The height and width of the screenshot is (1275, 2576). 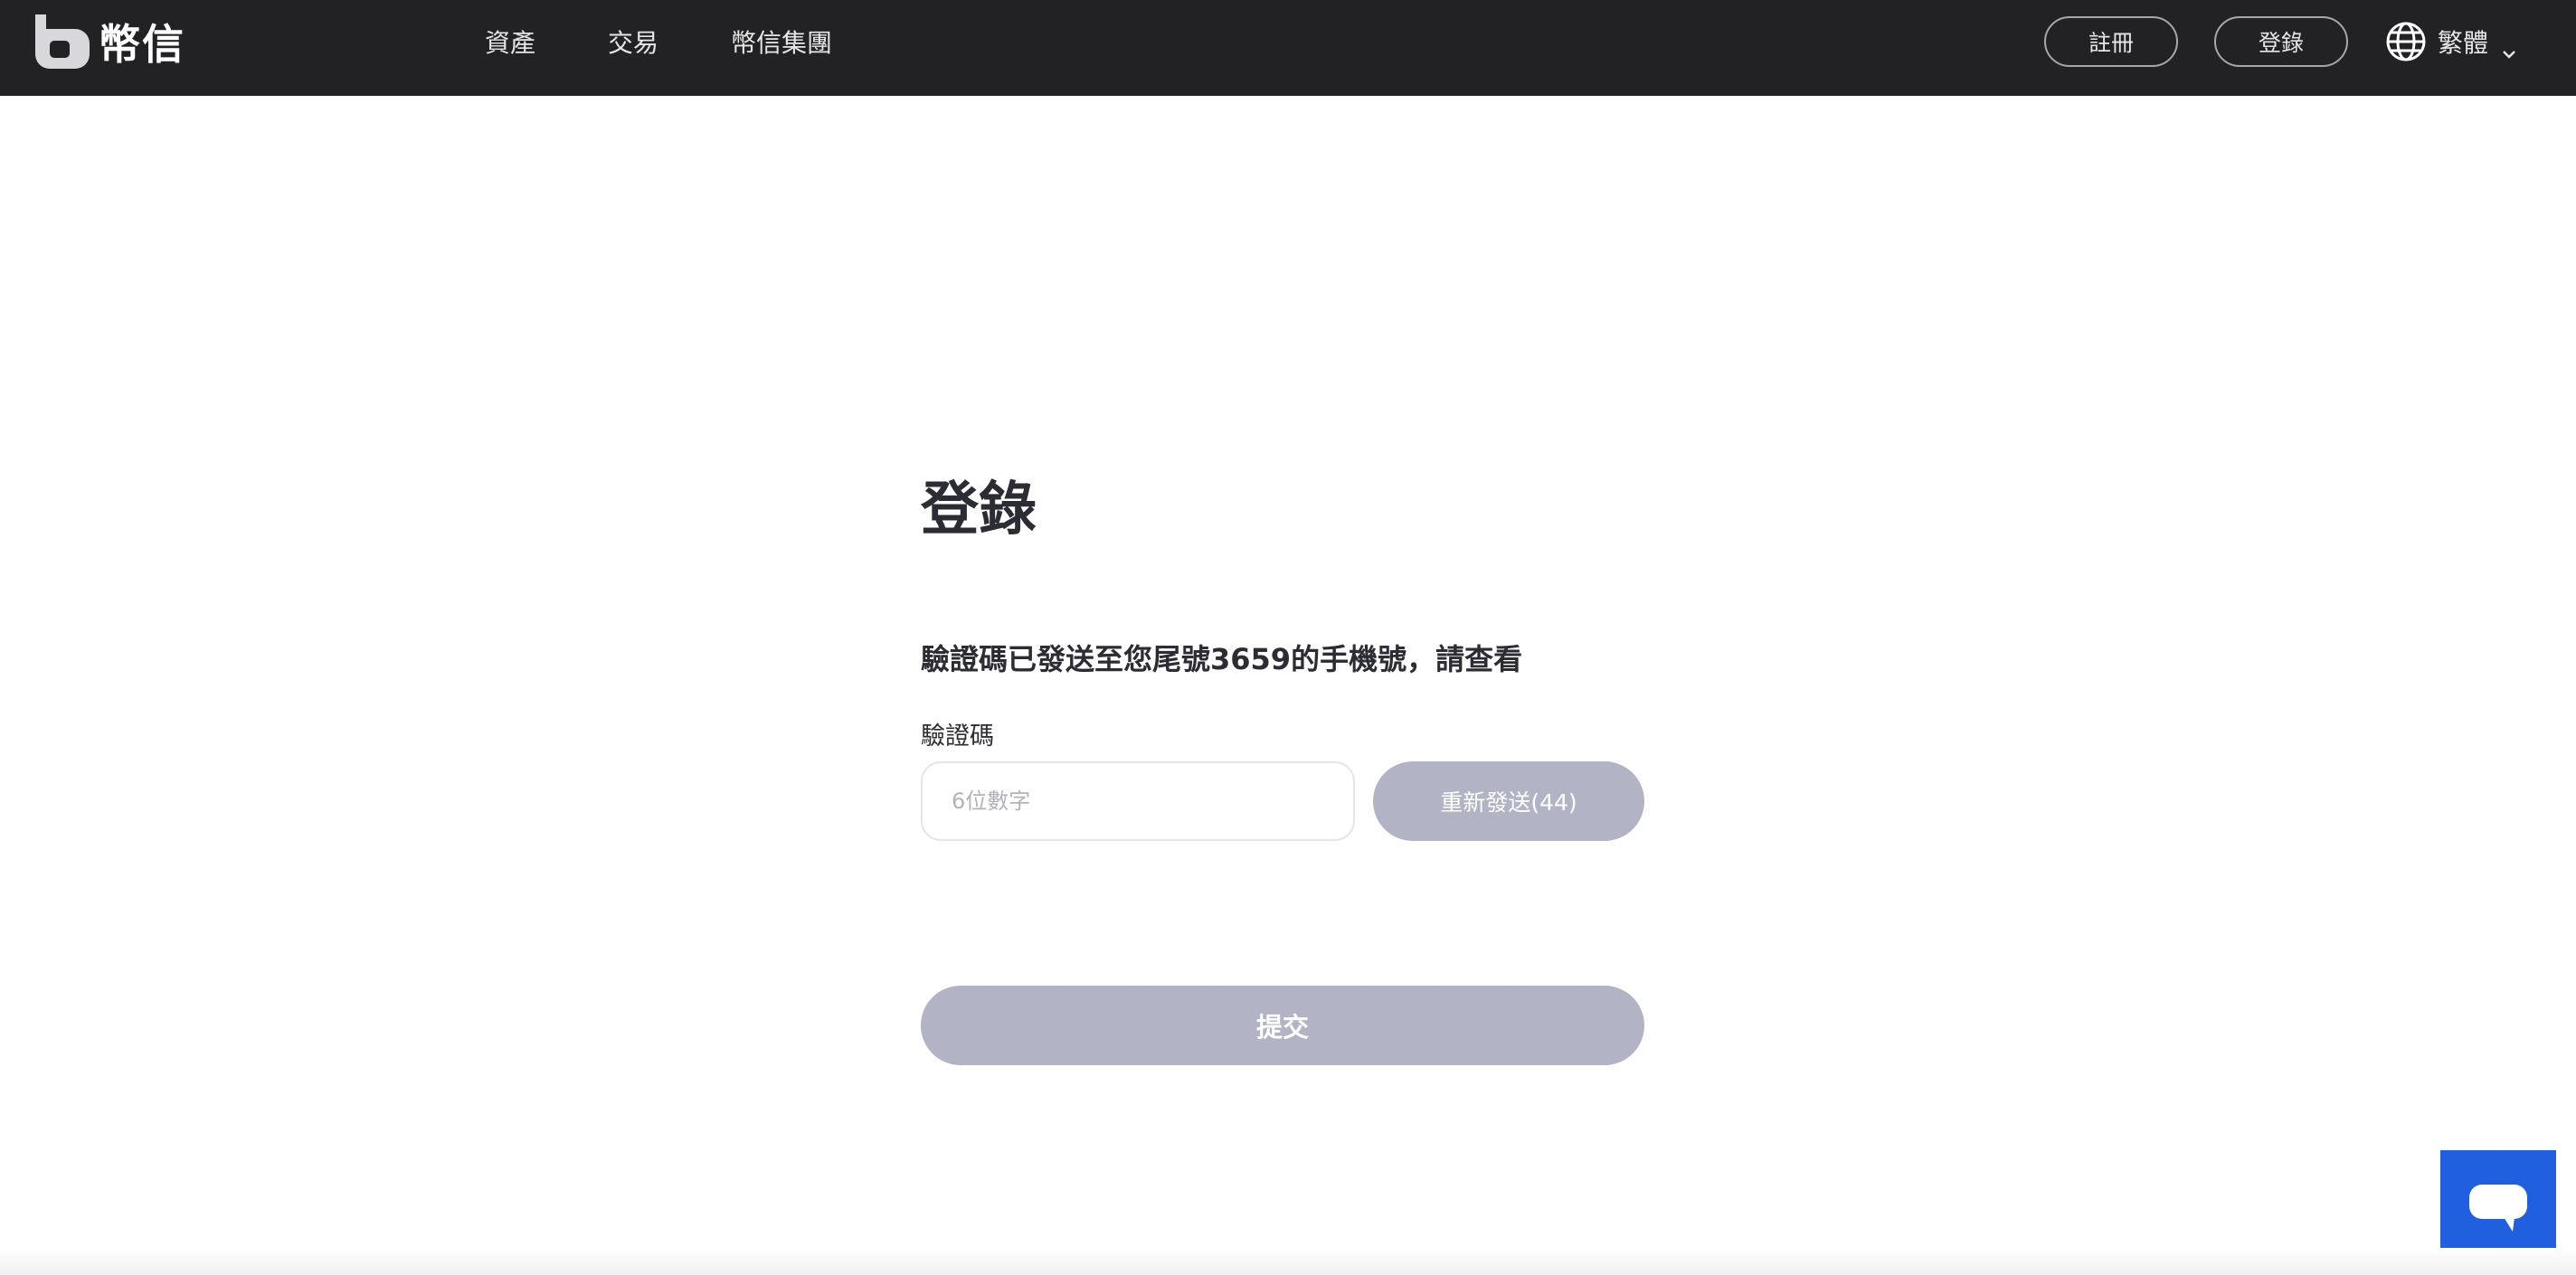 I want to click on nav-assets: 資產, so click(x=510, y=42).